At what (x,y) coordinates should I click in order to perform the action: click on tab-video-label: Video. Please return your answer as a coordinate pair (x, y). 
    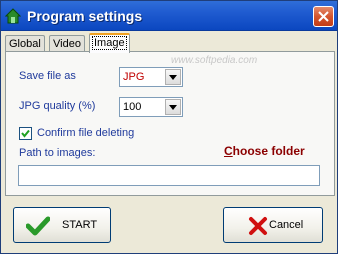
    Looking at the image, I should click on (67, 44).